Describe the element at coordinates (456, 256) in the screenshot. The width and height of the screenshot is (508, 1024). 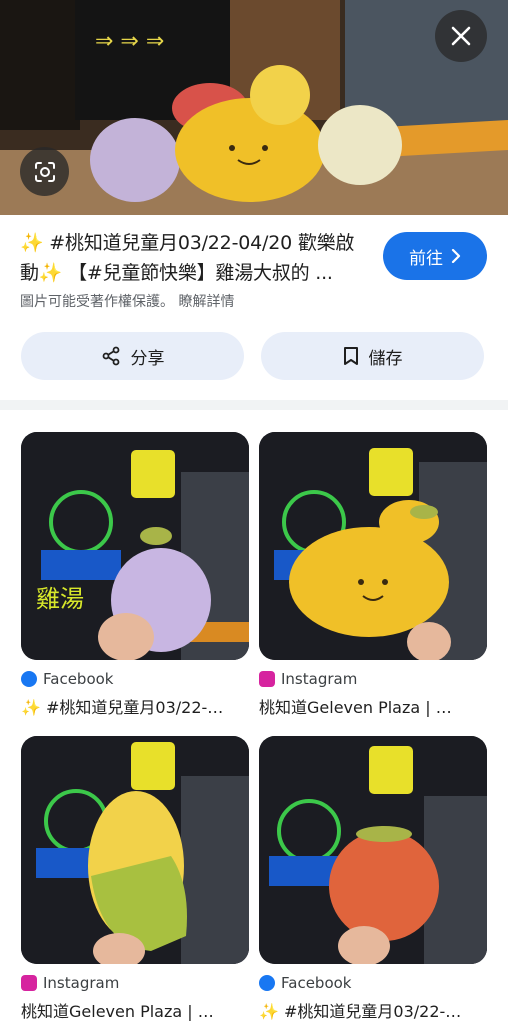
I see `chevron-right-icon` at that location.